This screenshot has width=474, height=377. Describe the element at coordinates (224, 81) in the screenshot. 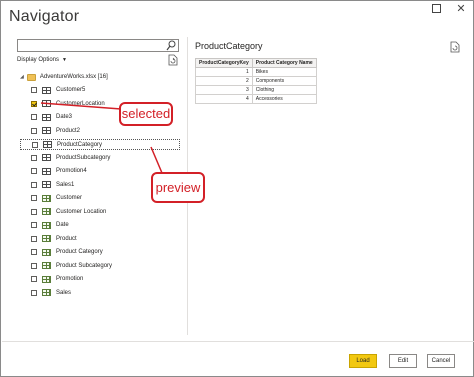

I see `table-cell: 2` at that location.